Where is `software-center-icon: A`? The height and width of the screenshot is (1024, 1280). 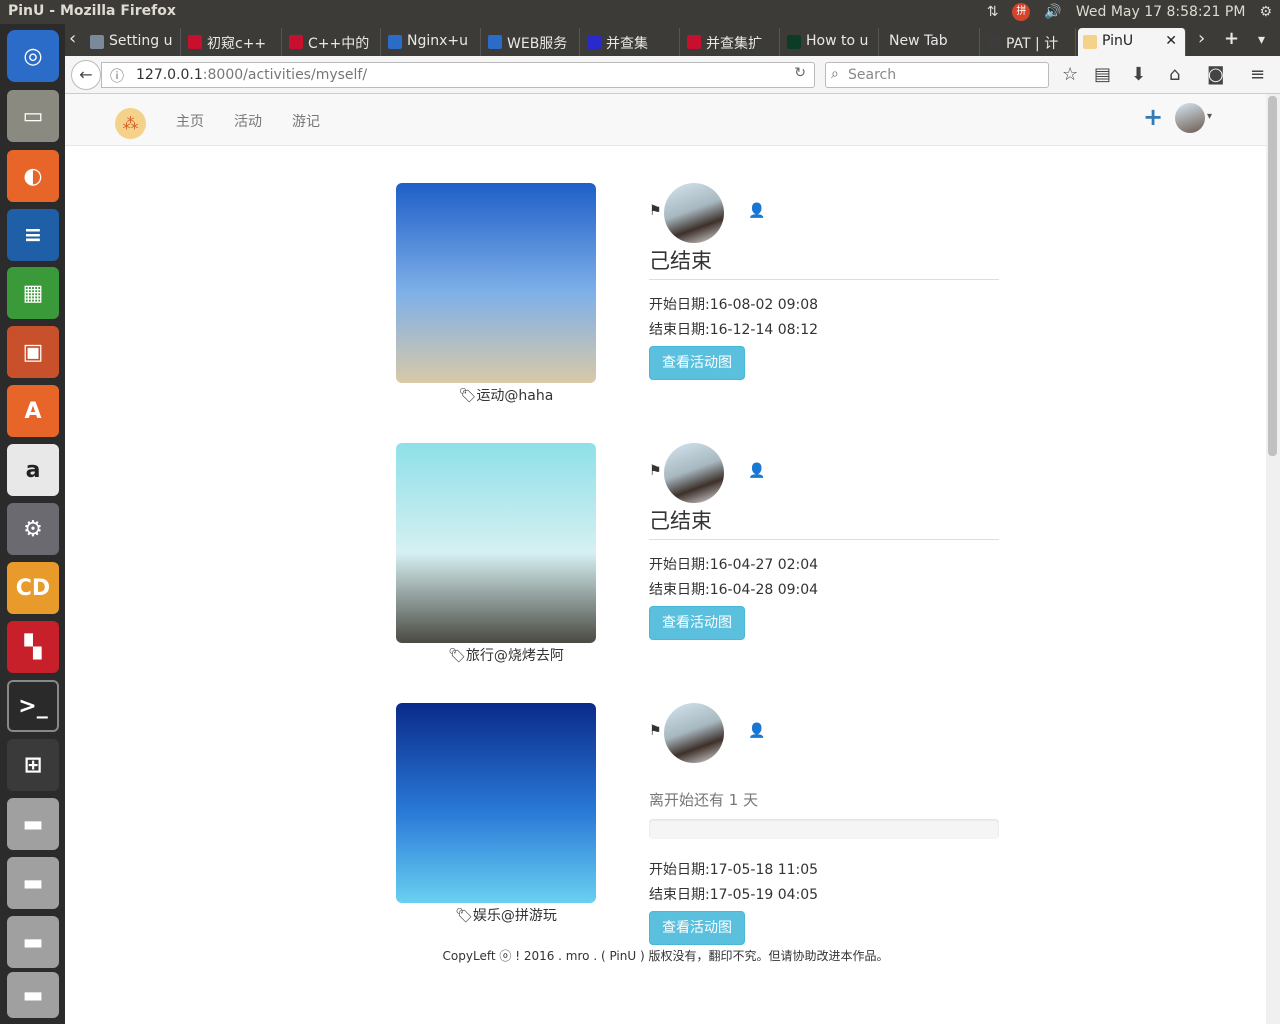
software-center-icon: A is located at coordinates (33, 411).